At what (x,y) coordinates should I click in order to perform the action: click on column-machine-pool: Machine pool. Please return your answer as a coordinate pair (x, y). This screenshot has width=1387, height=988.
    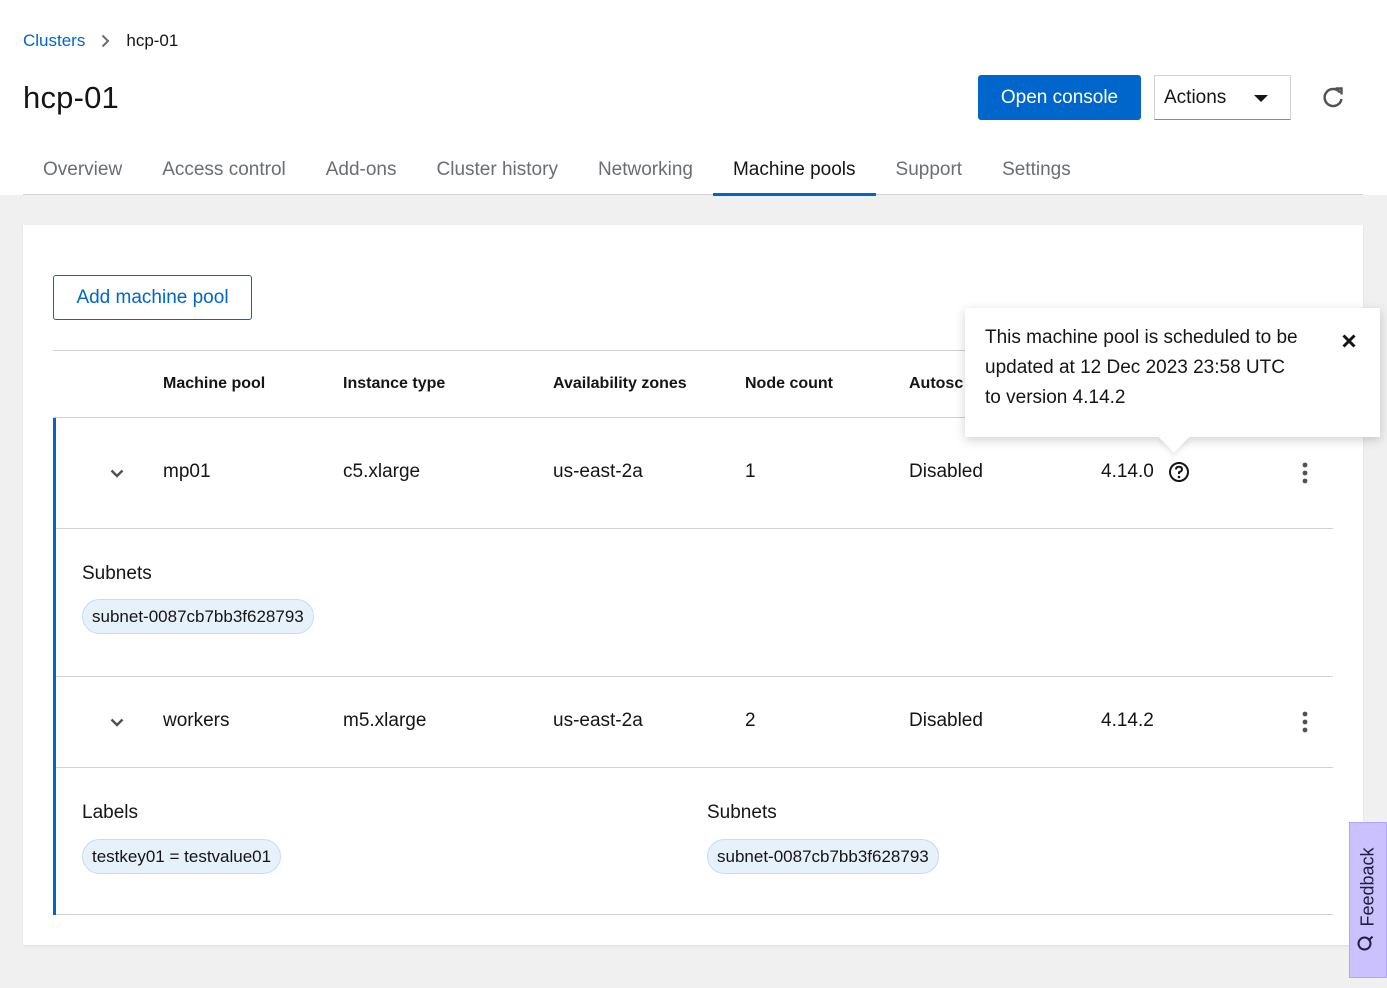
    Looking at the image, I should click on (214, 384).